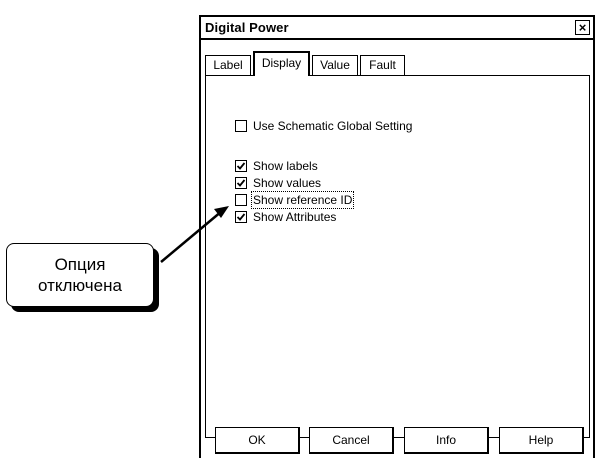 Image resolution: width=598 pixels, height=458 pixels. What do you see at coordinates (281, 63) in the screenshot?
I see `tab-display: Display` at bounding box center [281, 63].